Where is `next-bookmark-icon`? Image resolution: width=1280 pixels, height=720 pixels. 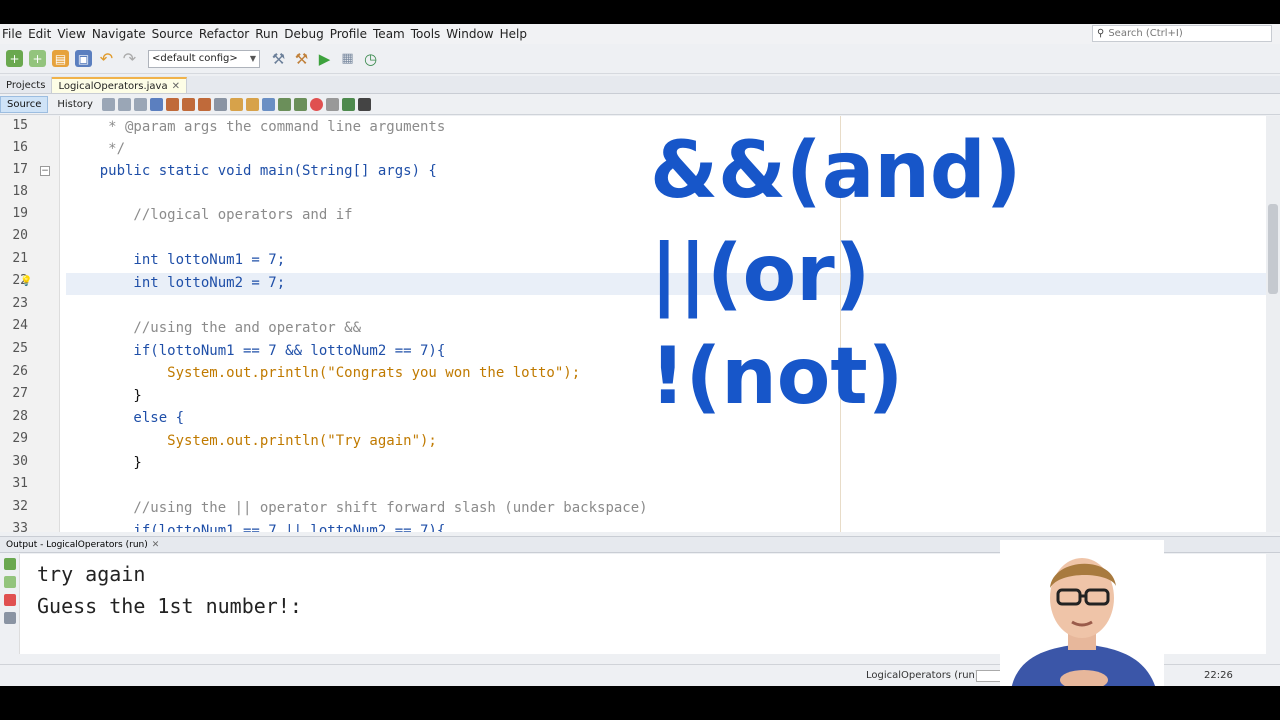 next-bookmark-icon is located at coordinates (252, 104).